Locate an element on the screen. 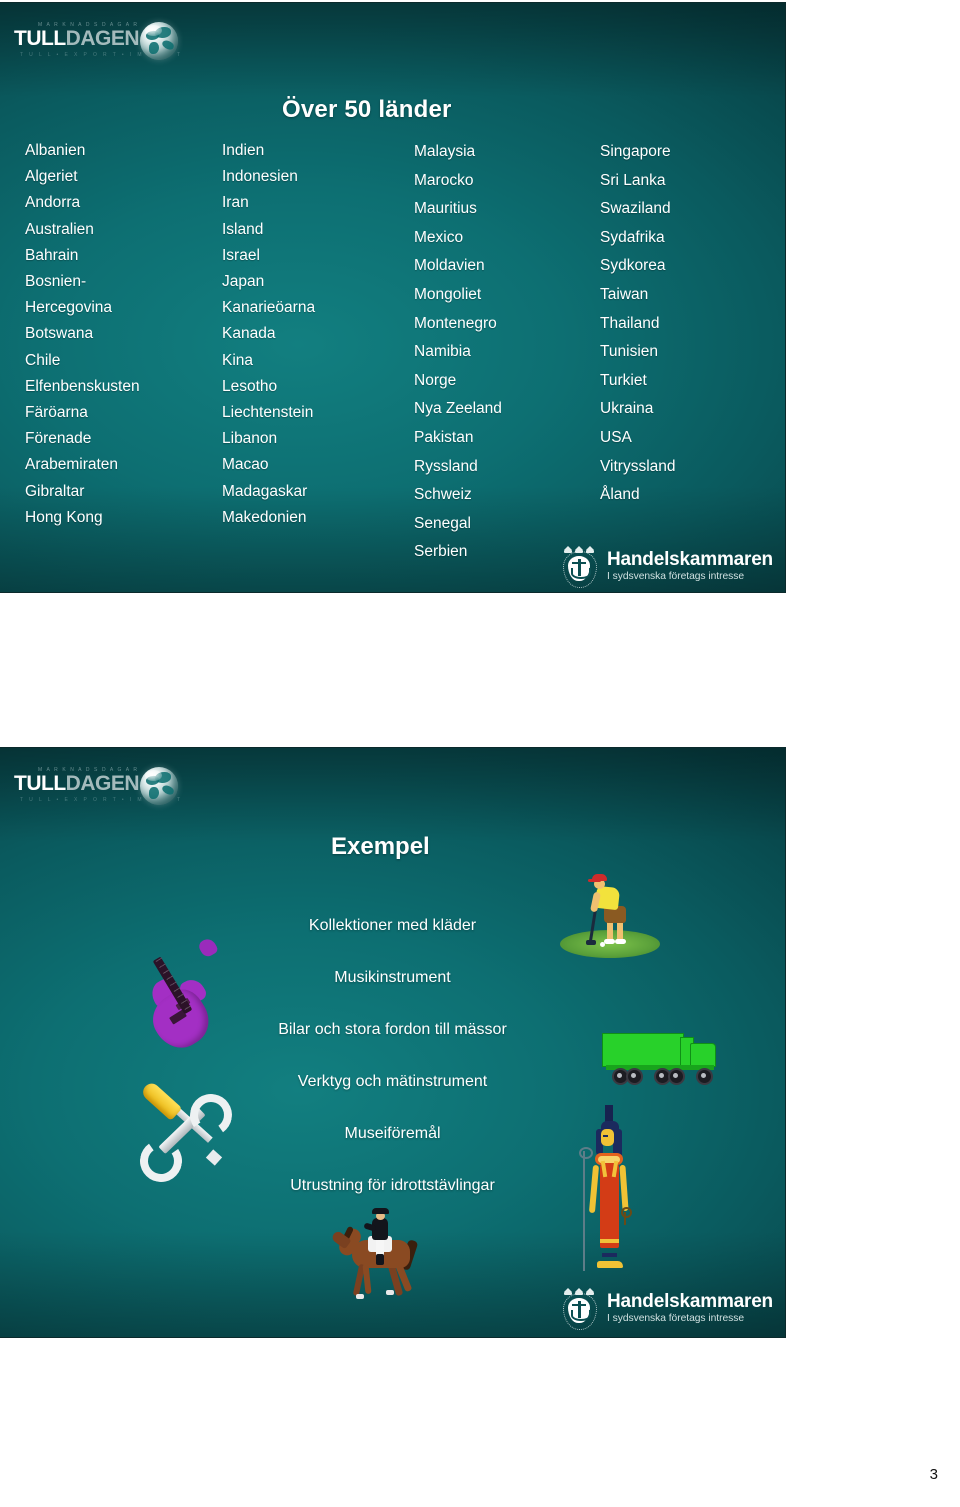 The height and width of the screenshot is (1507, 960). country-item: Bahrain is located at coordinates (52, 255).